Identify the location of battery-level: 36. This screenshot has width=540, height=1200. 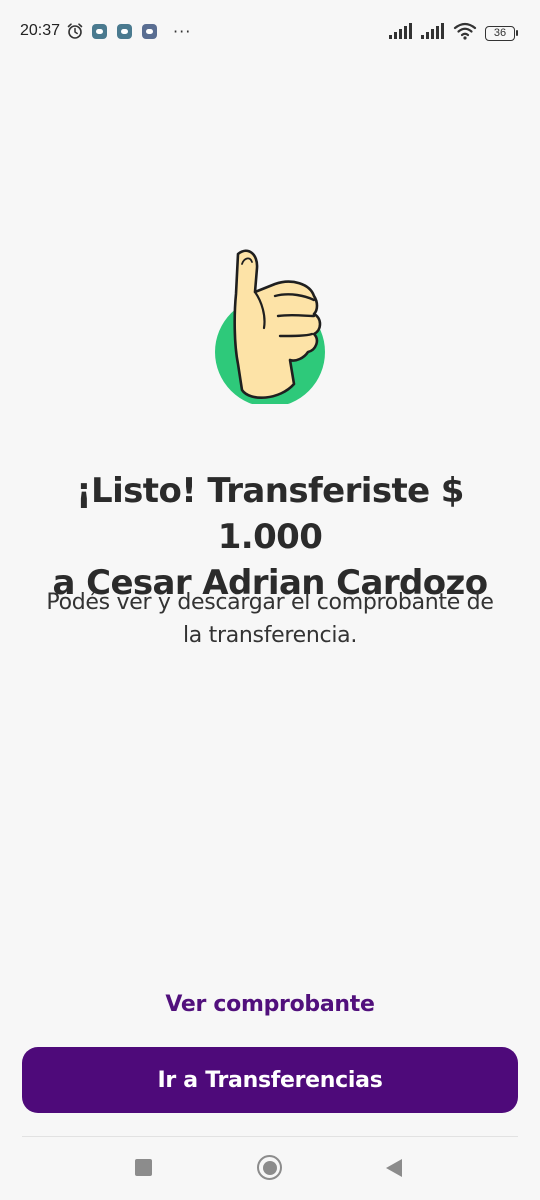
(500, 33).